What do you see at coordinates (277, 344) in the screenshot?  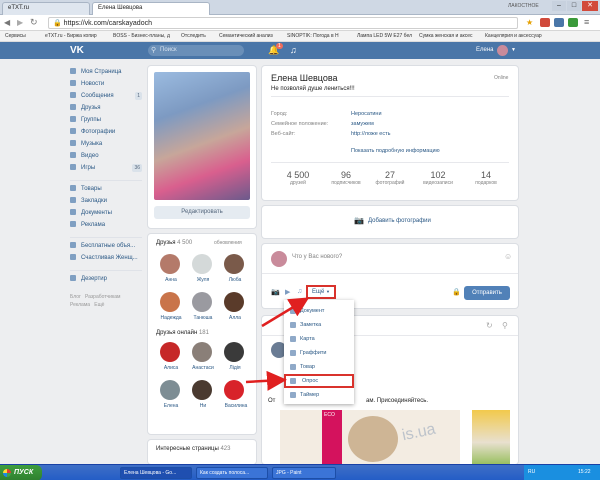 I see `annotation-arrows` at bounding box center [277, 344].